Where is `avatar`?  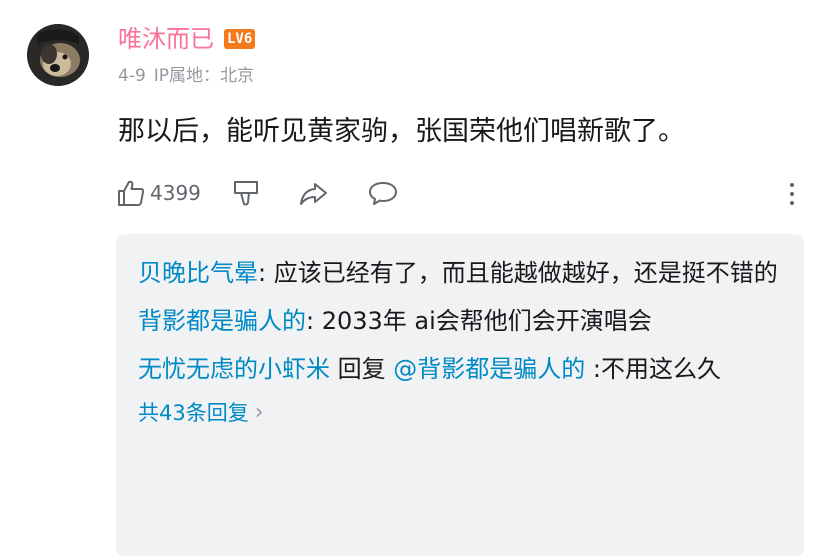
avatar is located at coordinates (58, 55).